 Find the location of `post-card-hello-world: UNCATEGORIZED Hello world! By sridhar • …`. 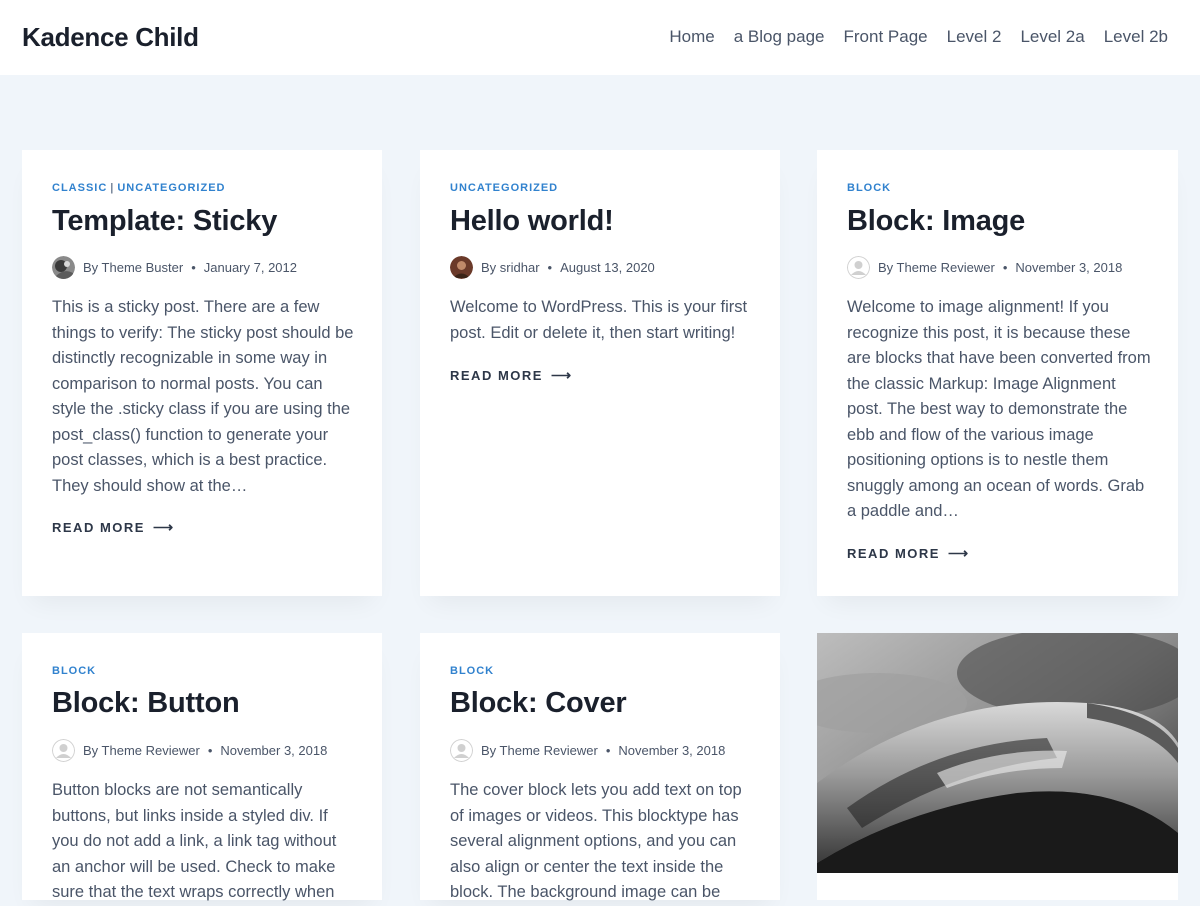

post-card-hello-world: UNCATEGORIZED Hello world! By sridhar • … is located at coordinates (600, 373).